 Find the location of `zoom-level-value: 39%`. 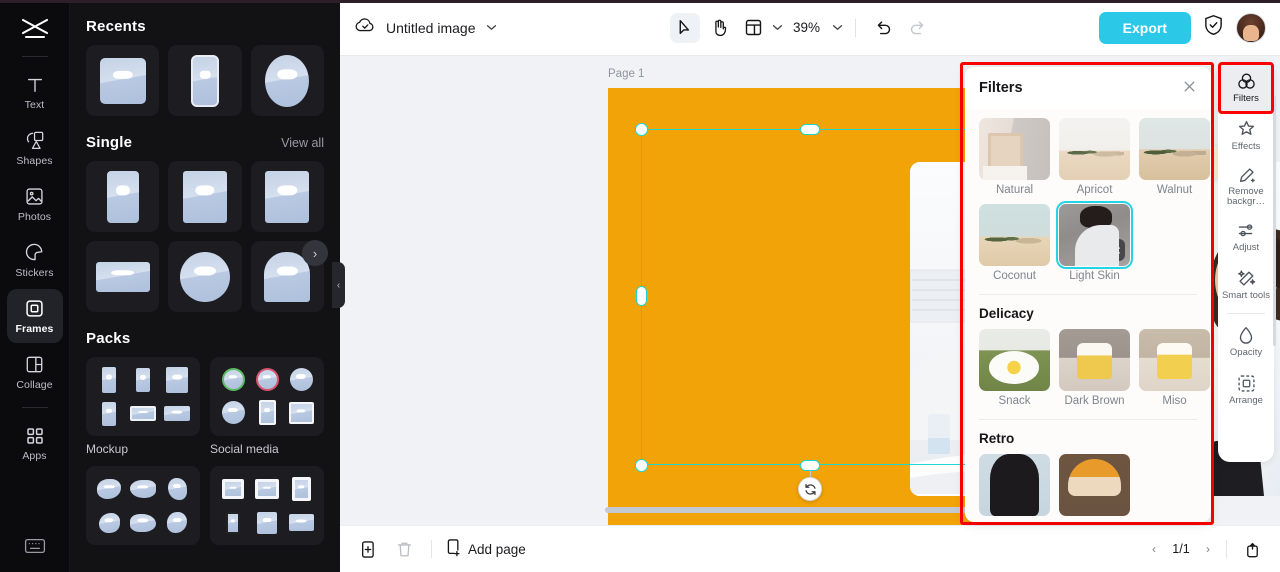

zoom-level-value: 39% is located at coordinates (806, 27).